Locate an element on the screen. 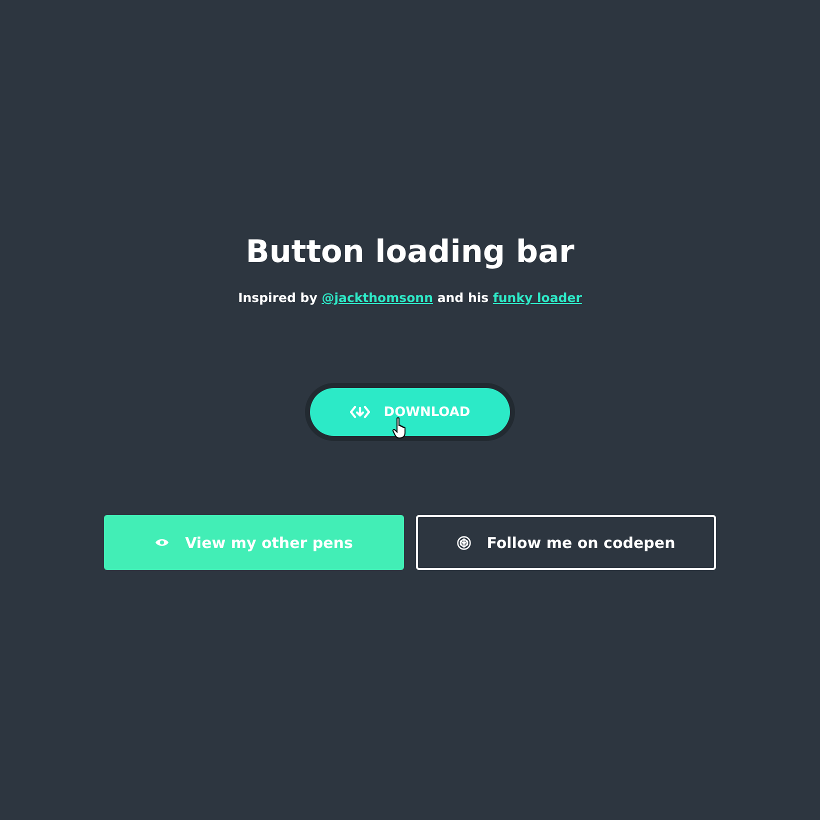 The height and width of the screenshot is (820, 820). codepen-icon is located at coordinates (463, 543).